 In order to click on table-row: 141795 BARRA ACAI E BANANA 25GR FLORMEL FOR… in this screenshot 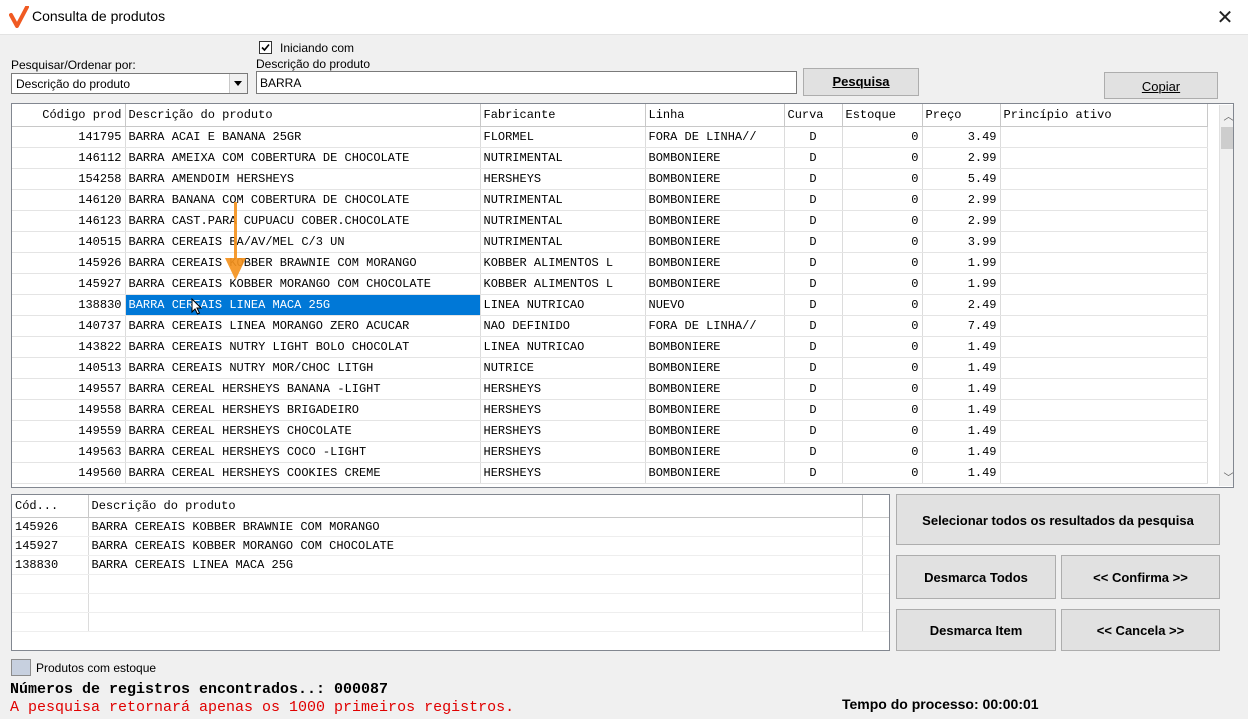, I will do `click(610, 137)`.